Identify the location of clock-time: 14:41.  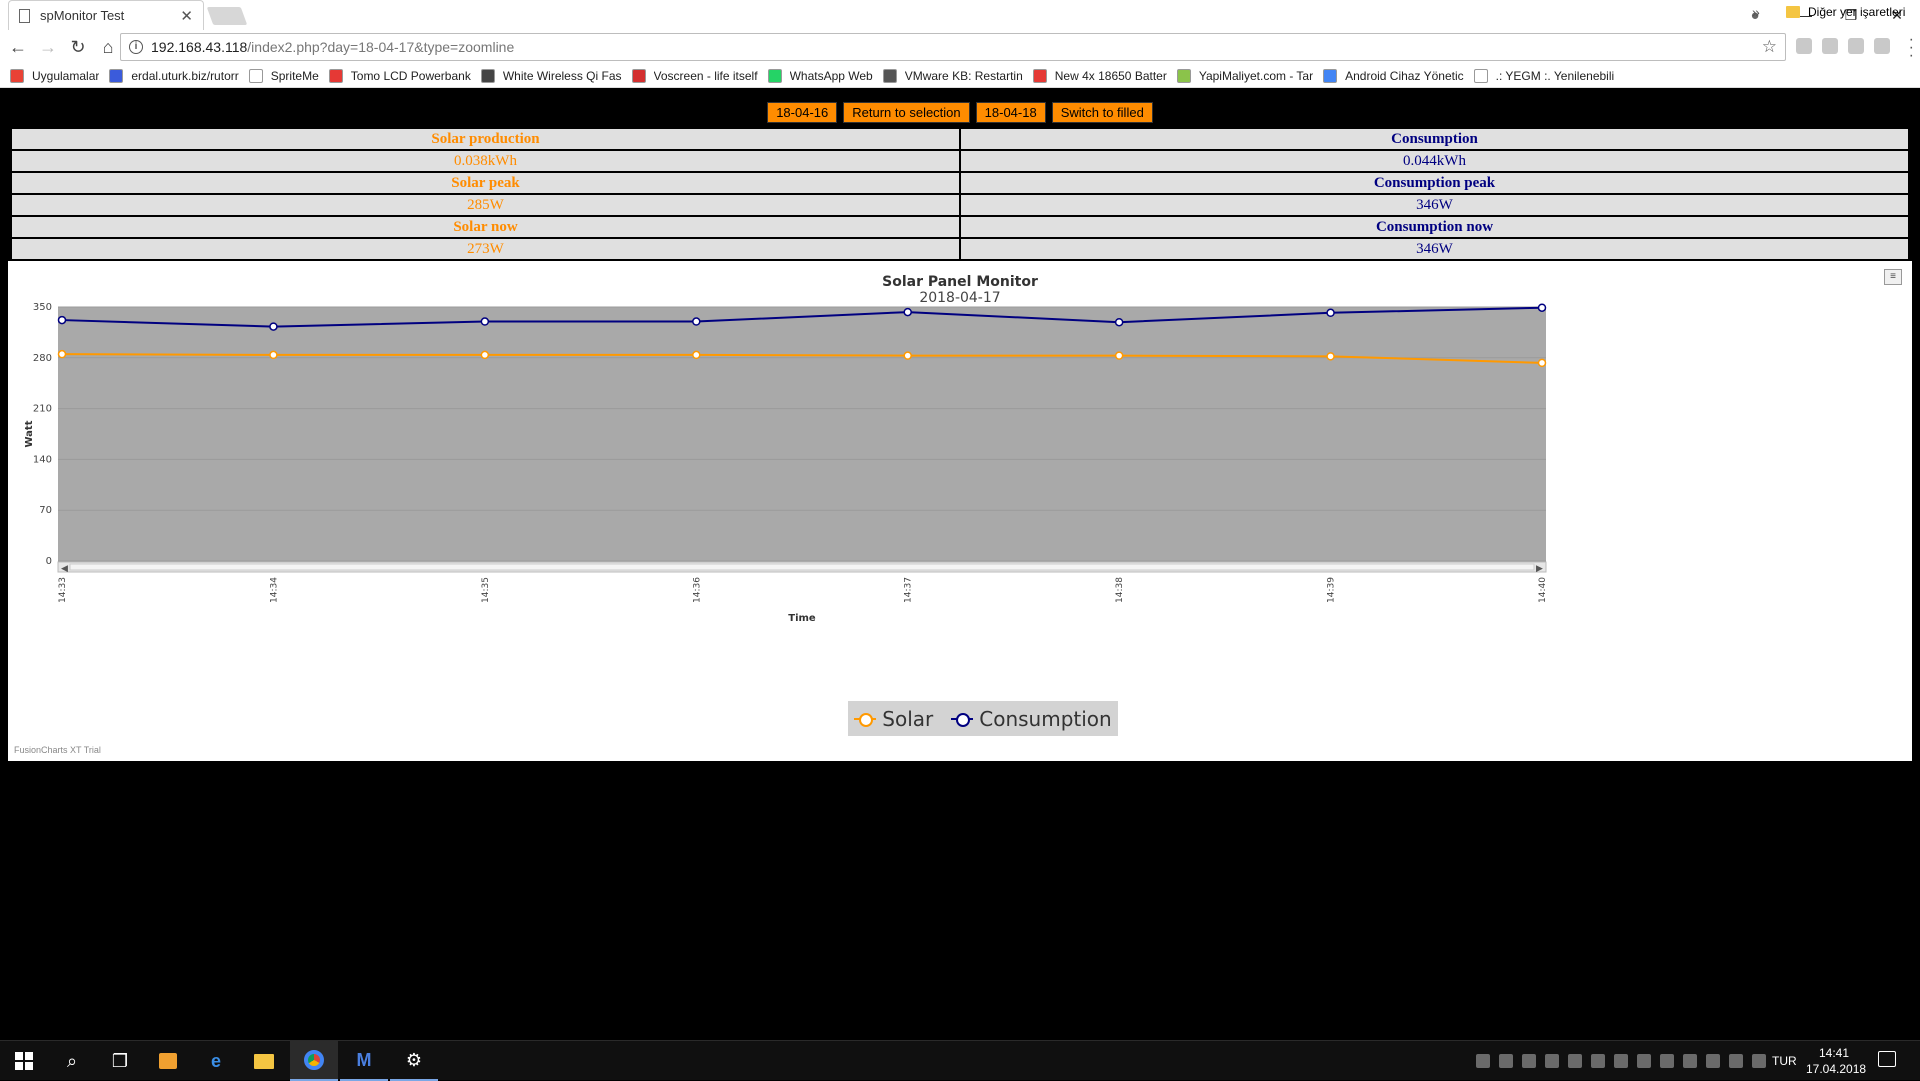
(1834, 1053).